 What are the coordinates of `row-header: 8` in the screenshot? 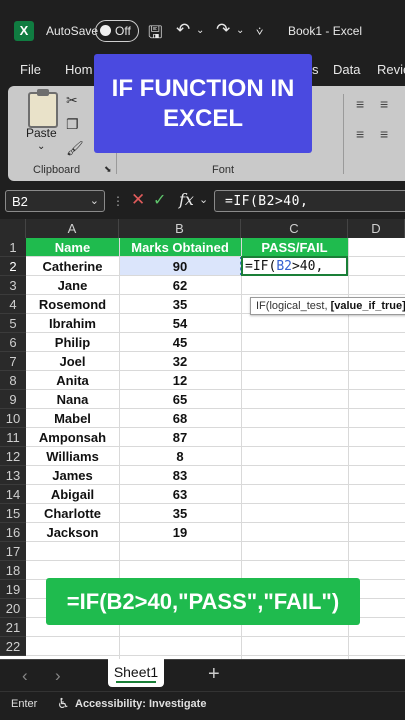 It's located at (13, 380).